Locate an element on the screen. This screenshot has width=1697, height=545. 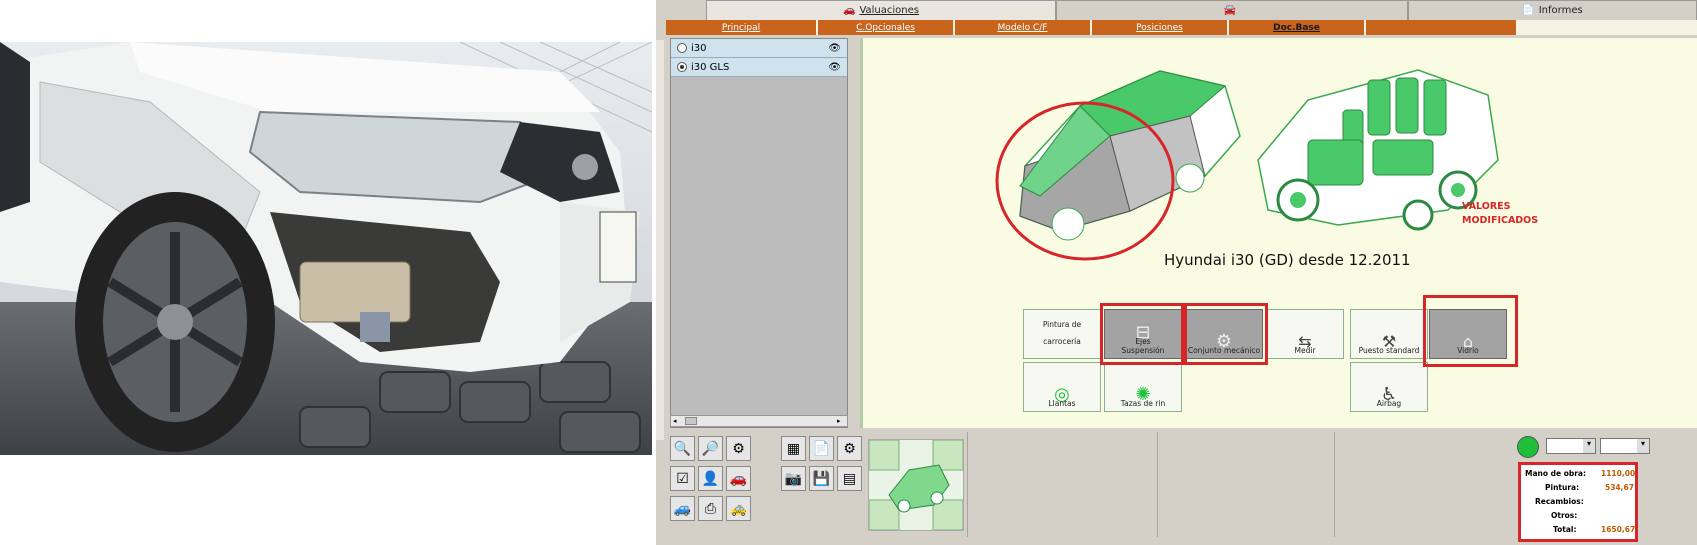
left-edge is located at coordinates (681, 10).